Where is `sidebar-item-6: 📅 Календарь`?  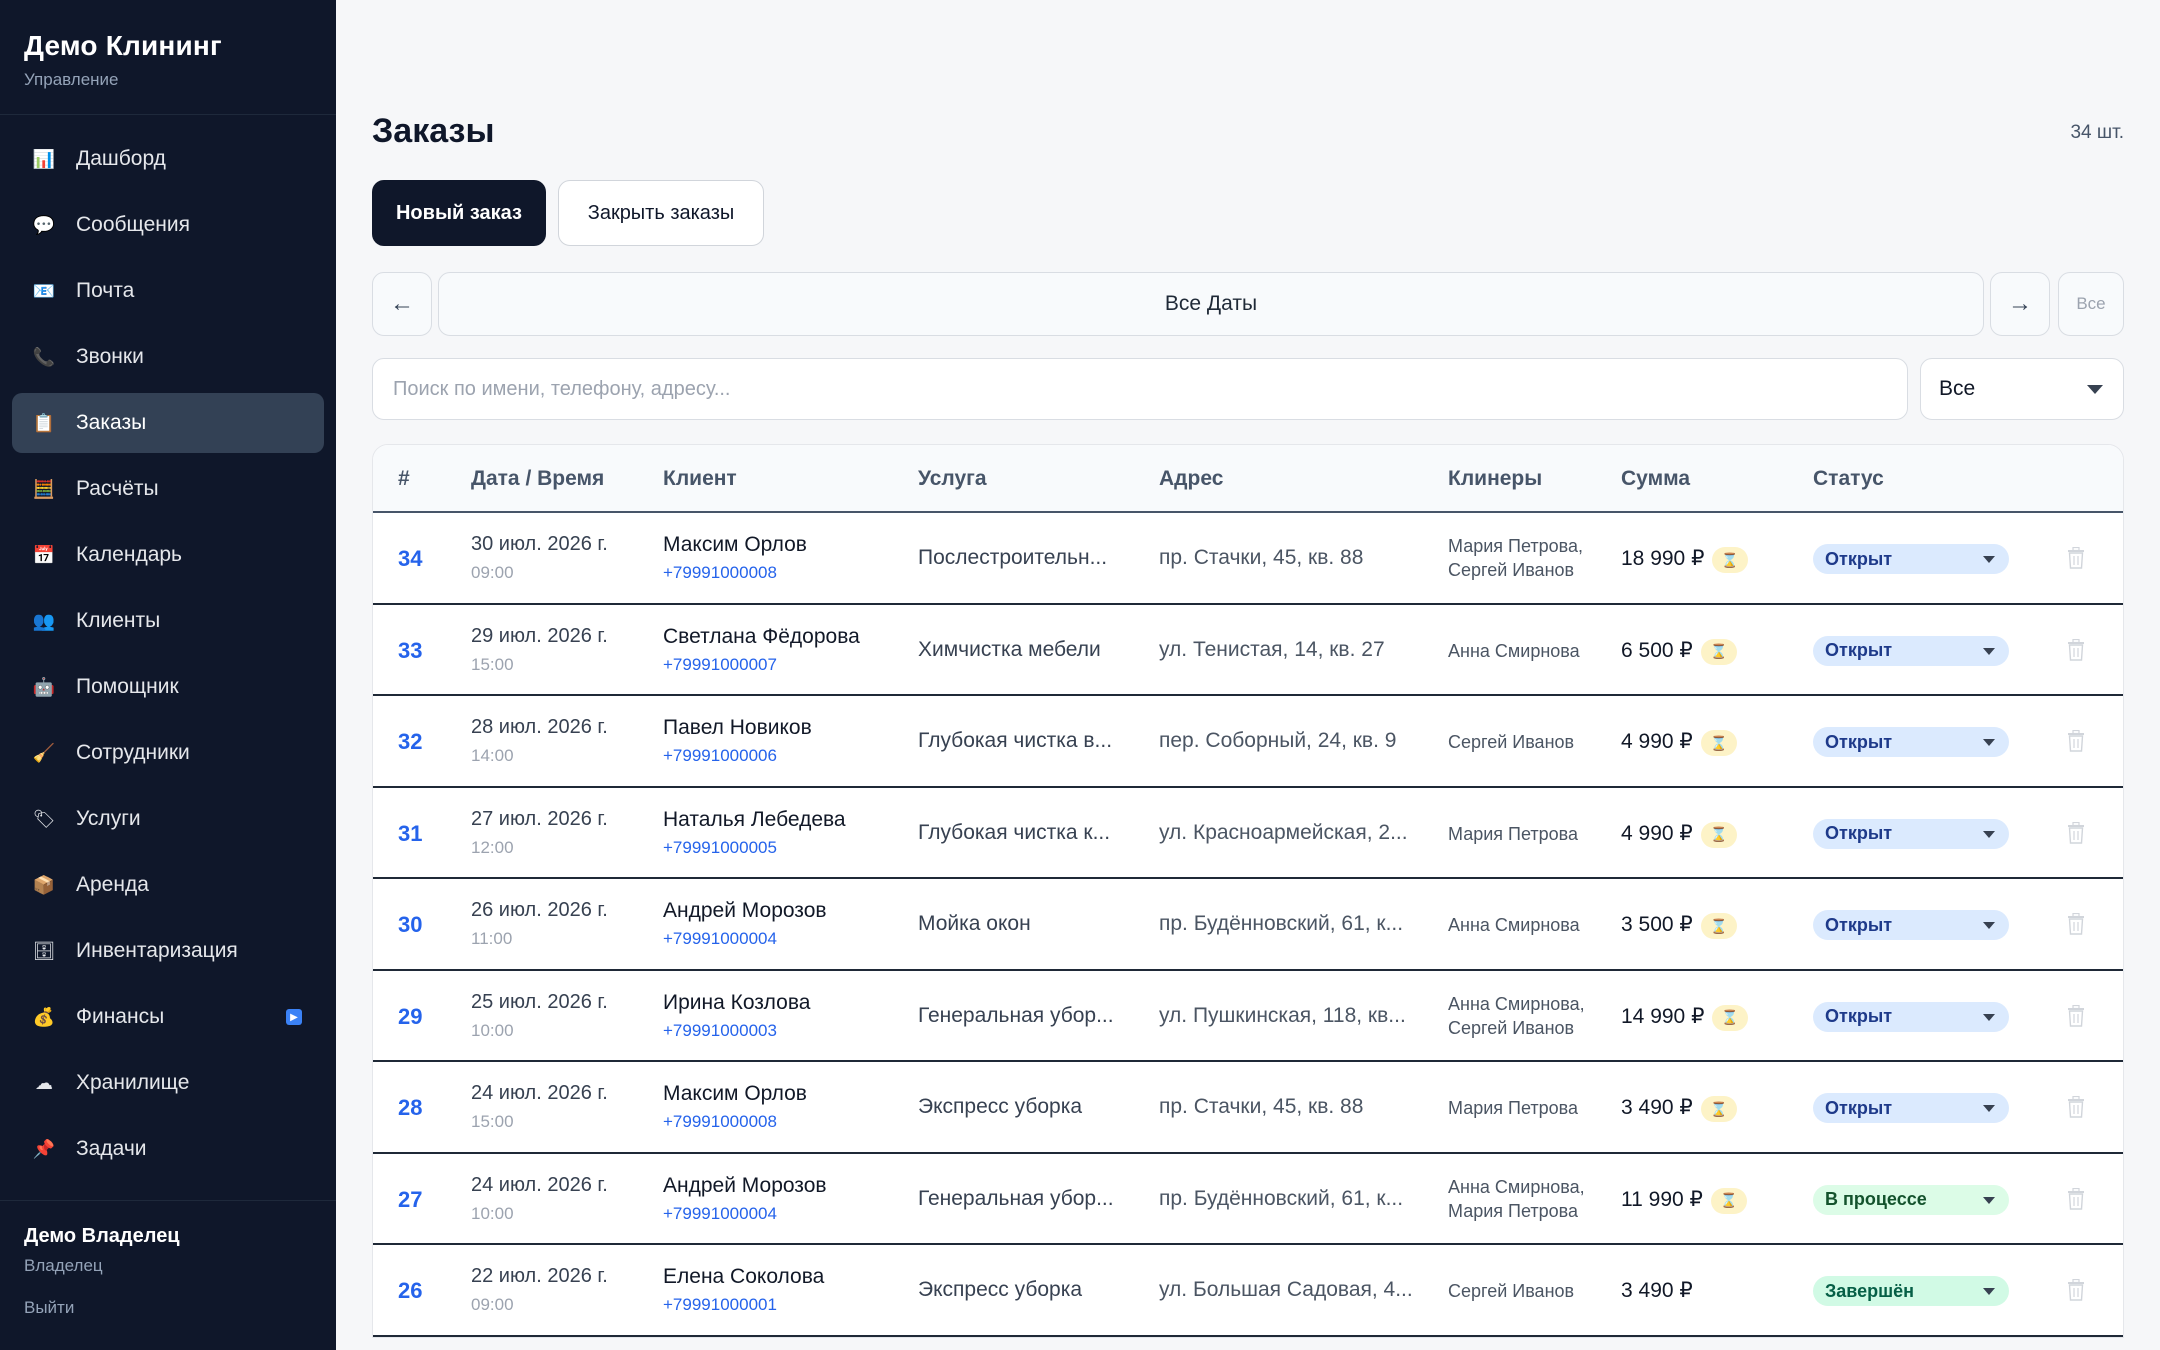 sidebar-item-6: 📅 Календарь is located at coordinates (168, 555).